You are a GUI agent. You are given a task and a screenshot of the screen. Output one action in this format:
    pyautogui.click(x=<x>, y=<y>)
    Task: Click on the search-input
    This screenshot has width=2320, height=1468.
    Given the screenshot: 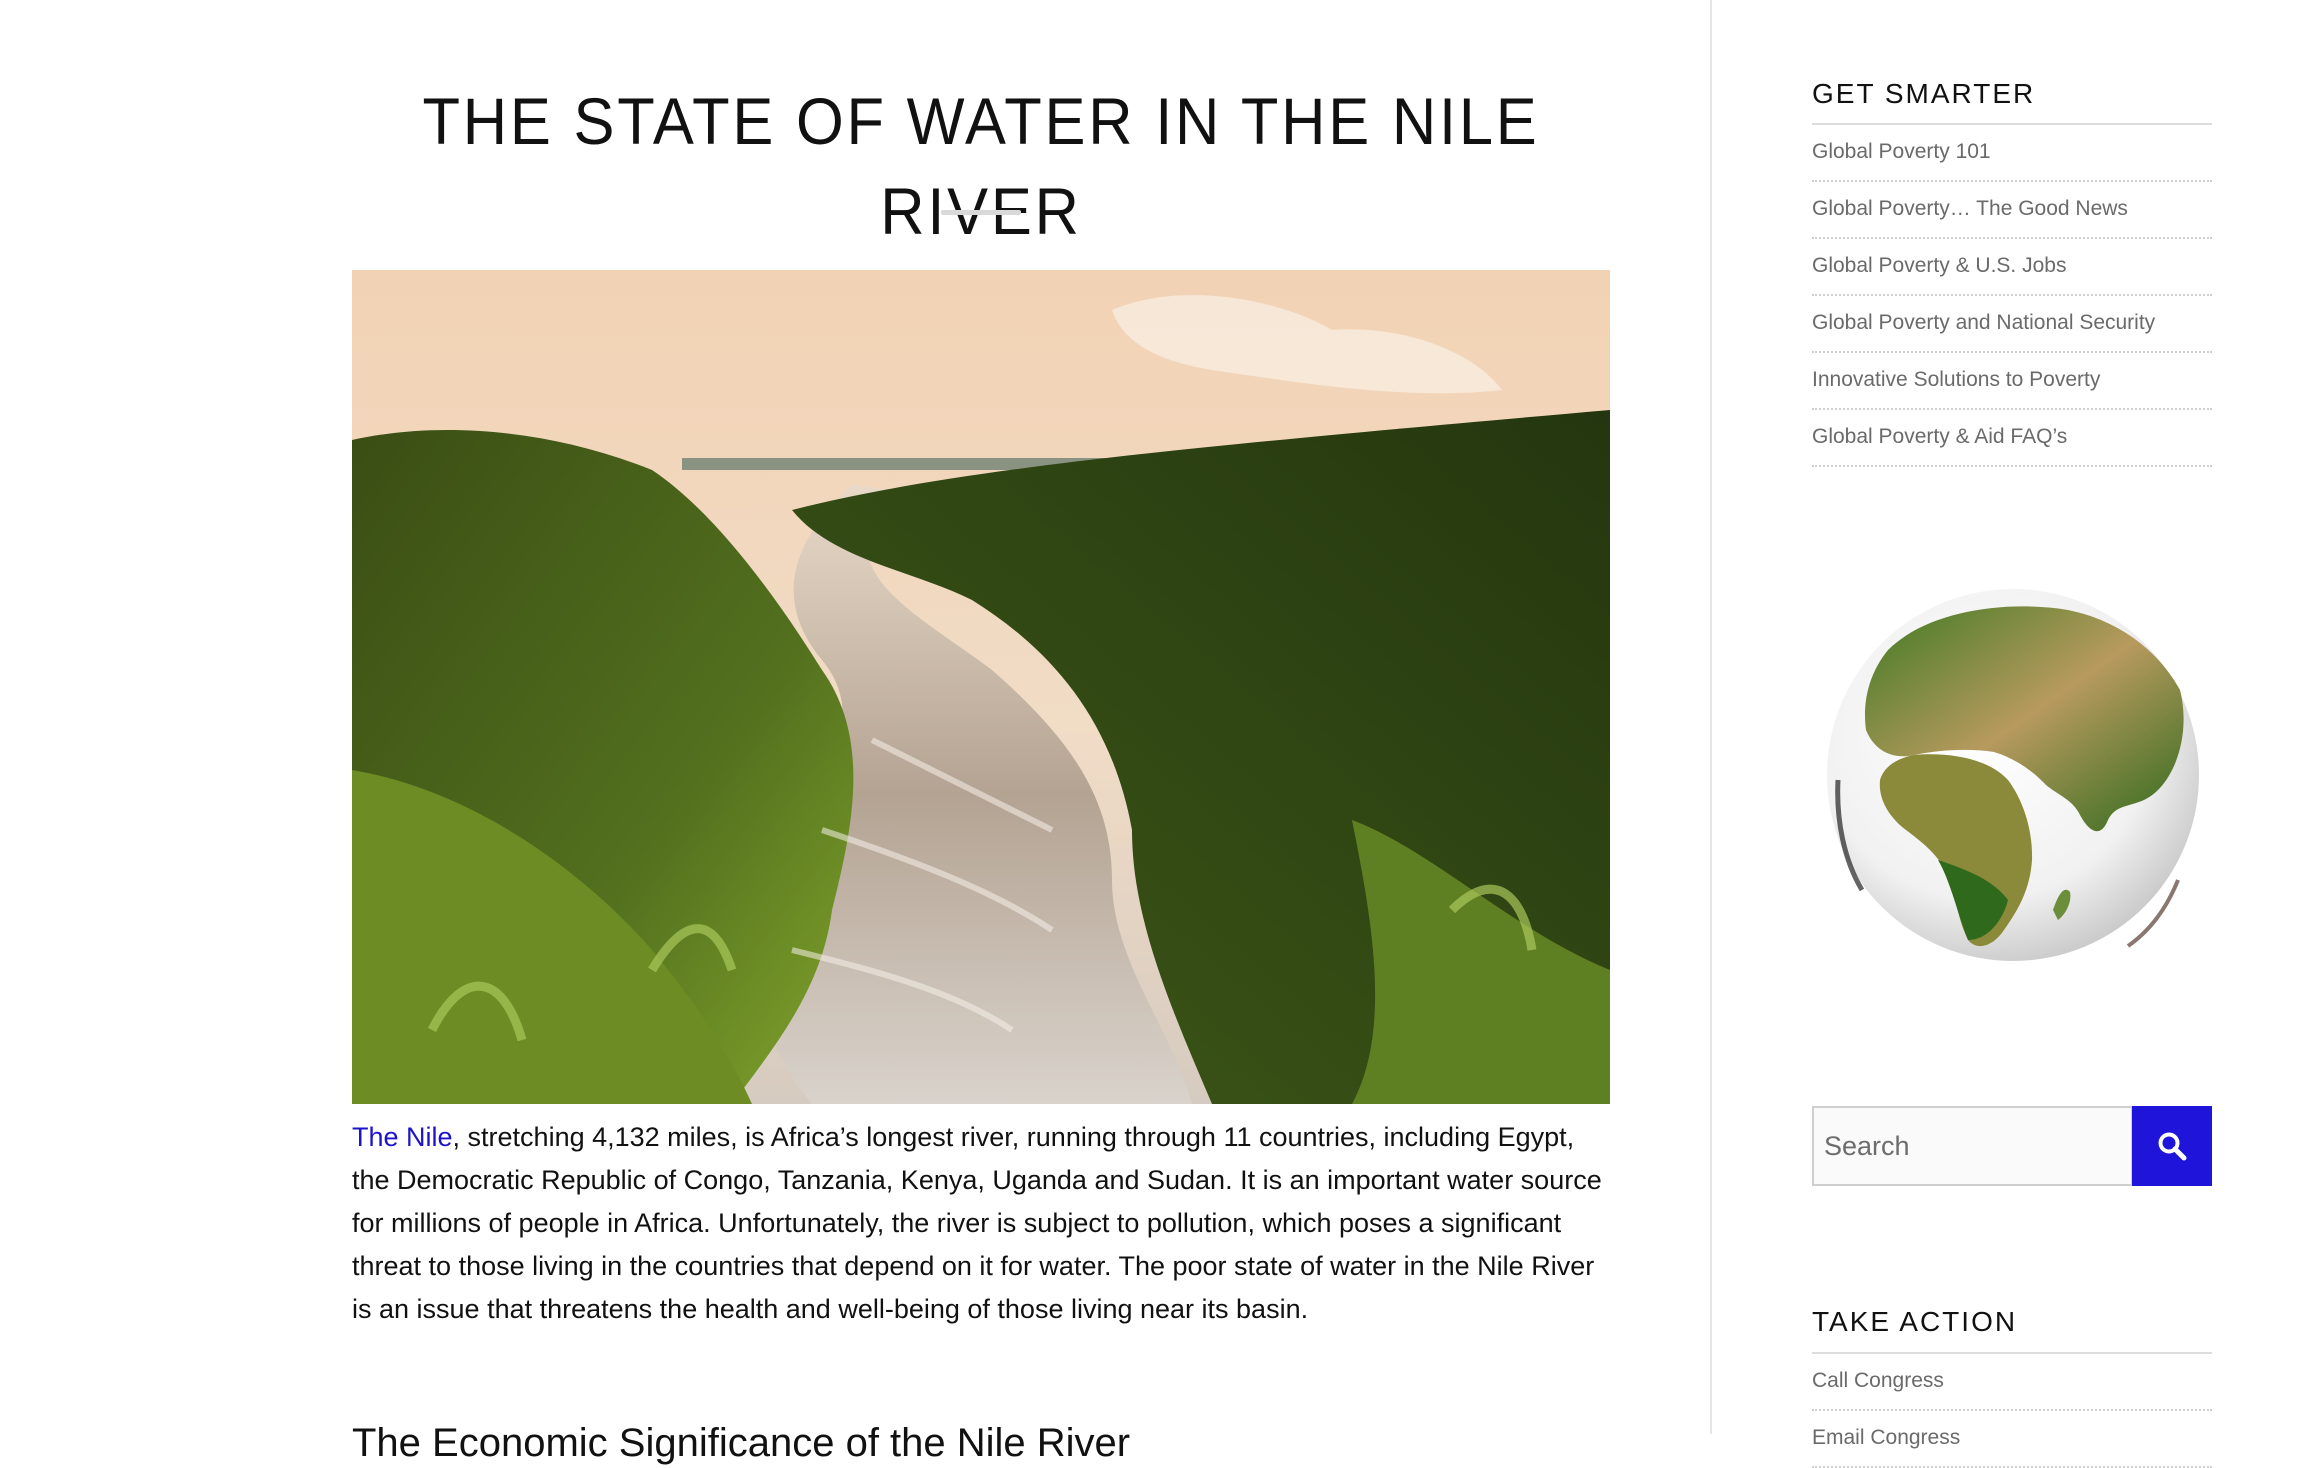 What is the action you would take?
    pyautogui.click(x=1972, y=1146)
    